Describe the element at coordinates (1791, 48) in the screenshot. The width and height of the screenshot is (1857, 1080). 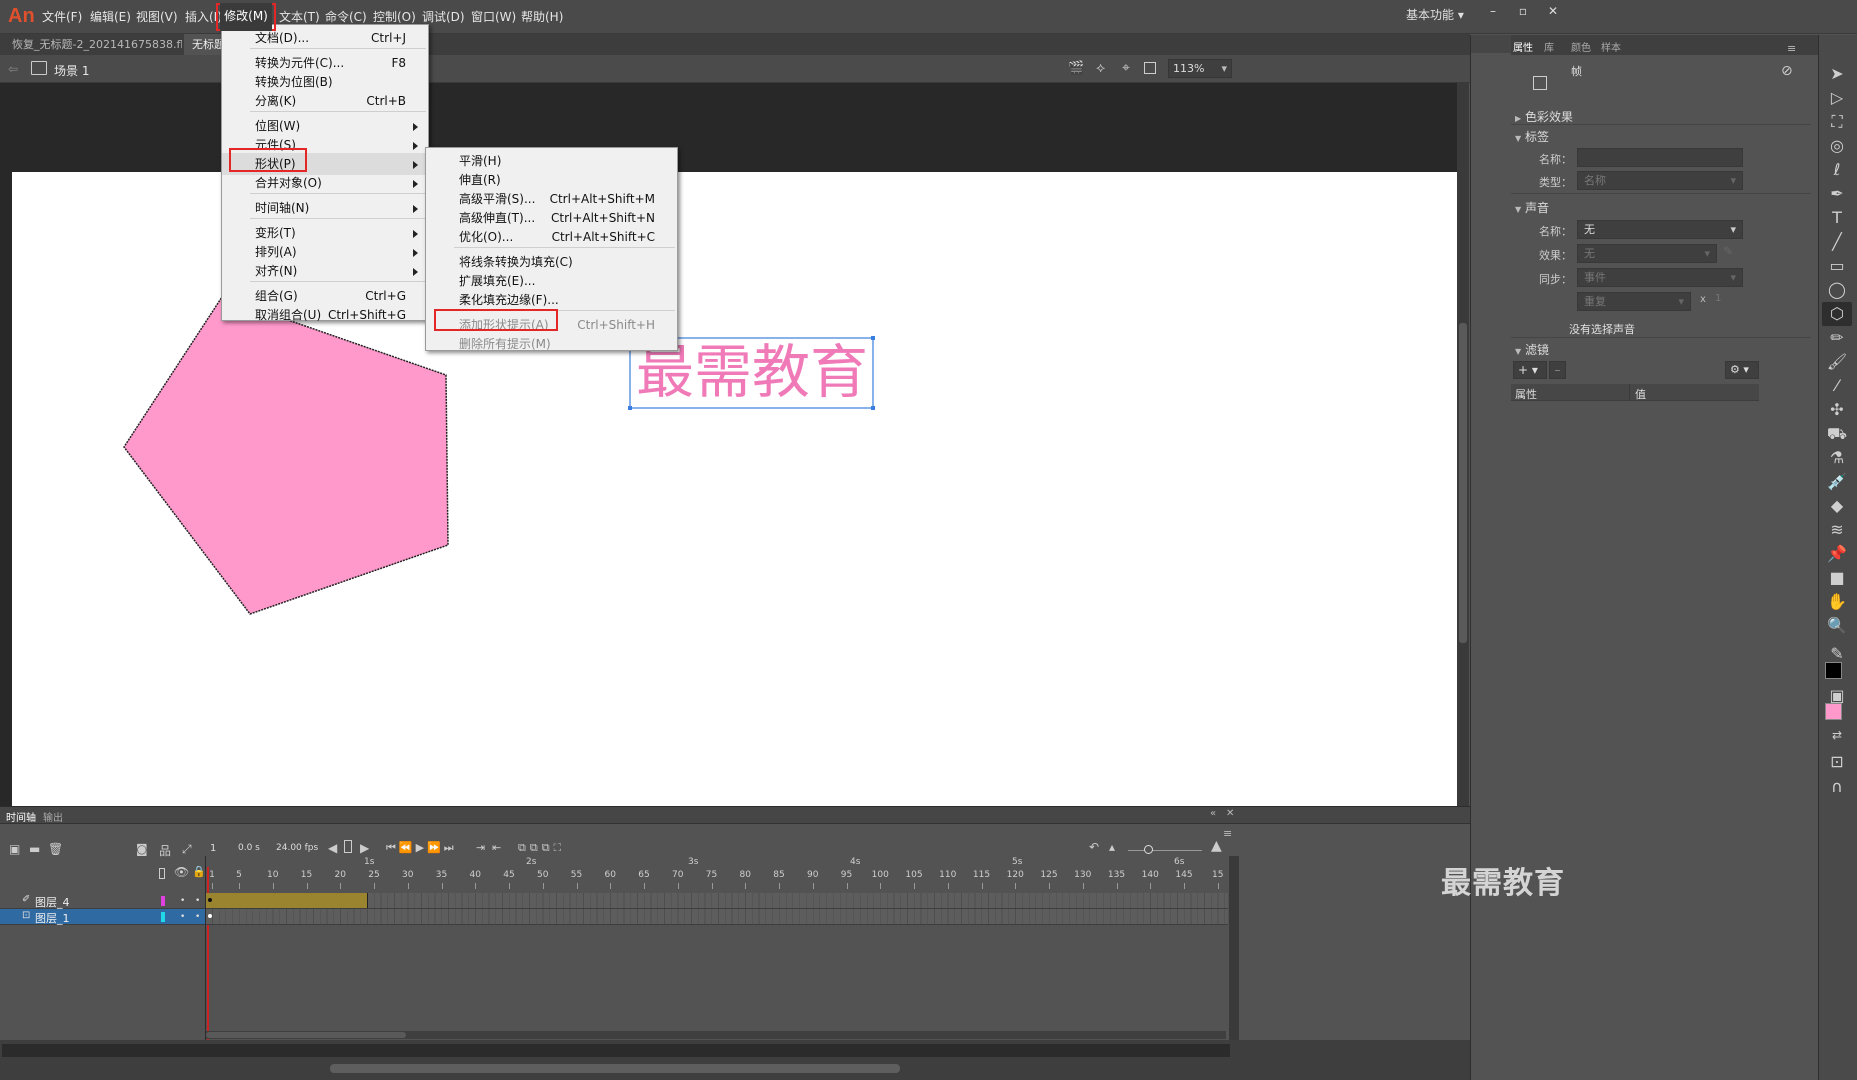
I see `panel-options-icon: ≡` at that location.